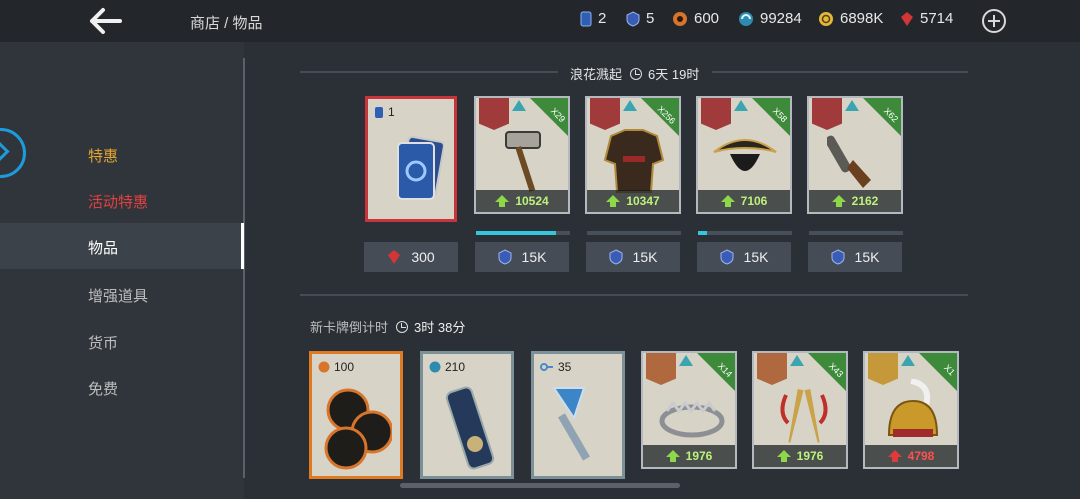 The height and width of the screenshot is (499, 1080). Describe the element at coordinates (103, 343) in the screenshot. I see `sidebar-item-label: 货币` at that location.